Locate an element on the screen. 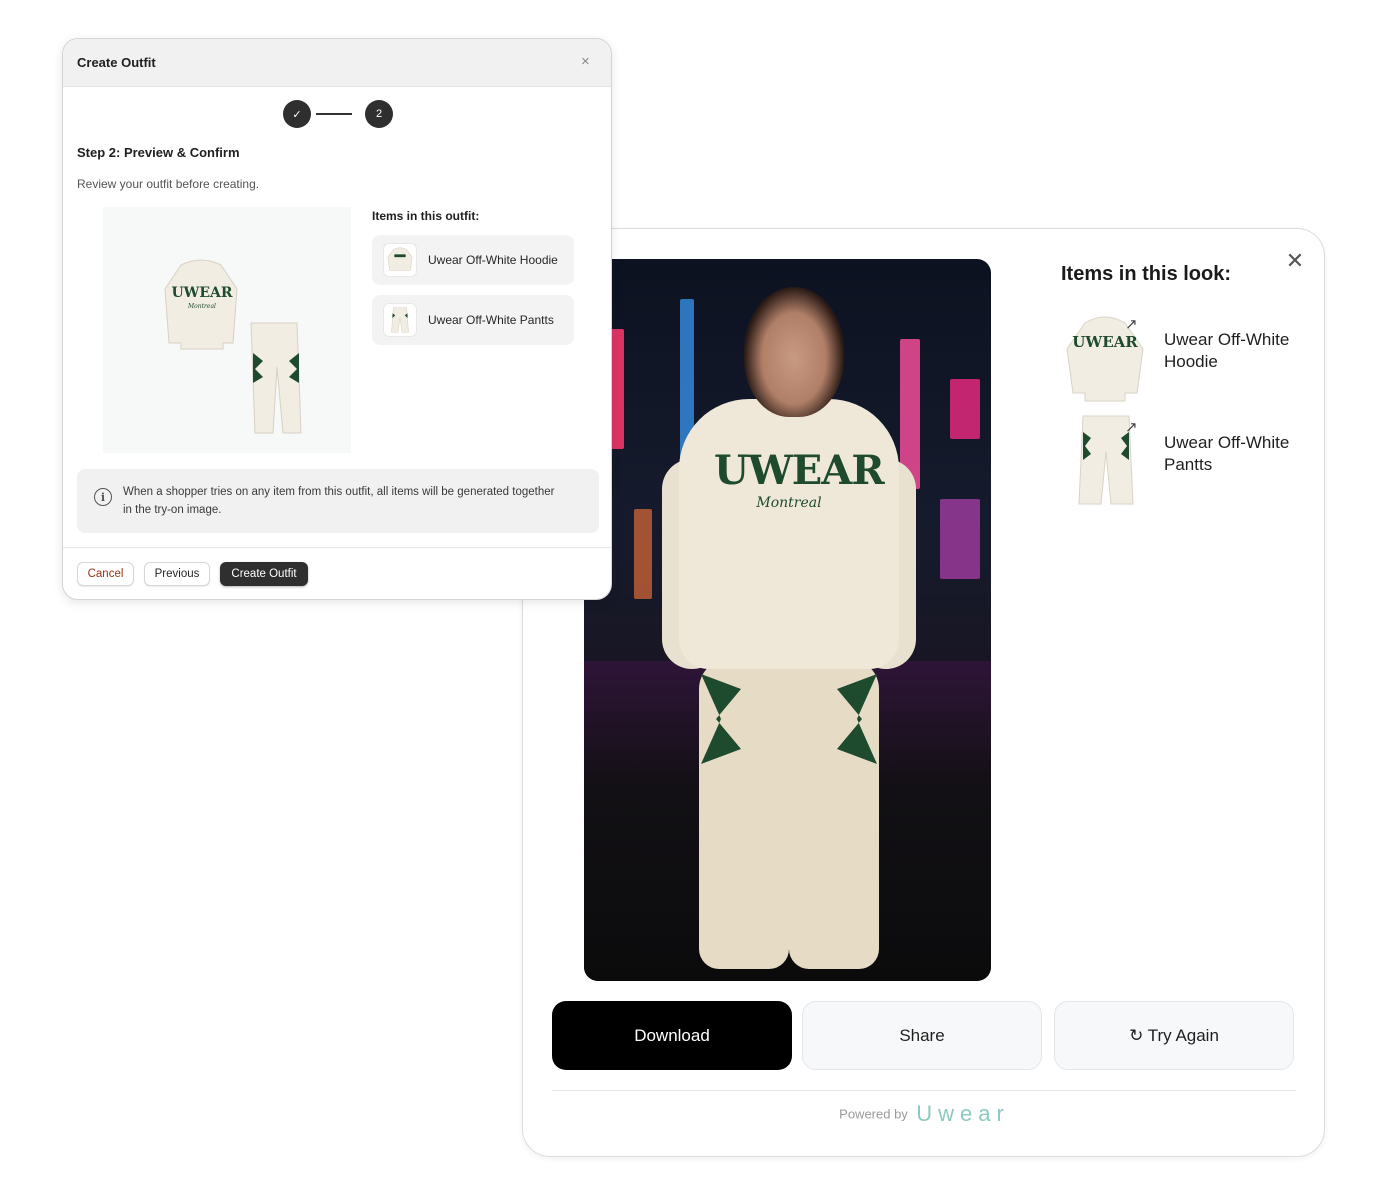  look-title: Items in this look: is located at coordinates (1146, 274).